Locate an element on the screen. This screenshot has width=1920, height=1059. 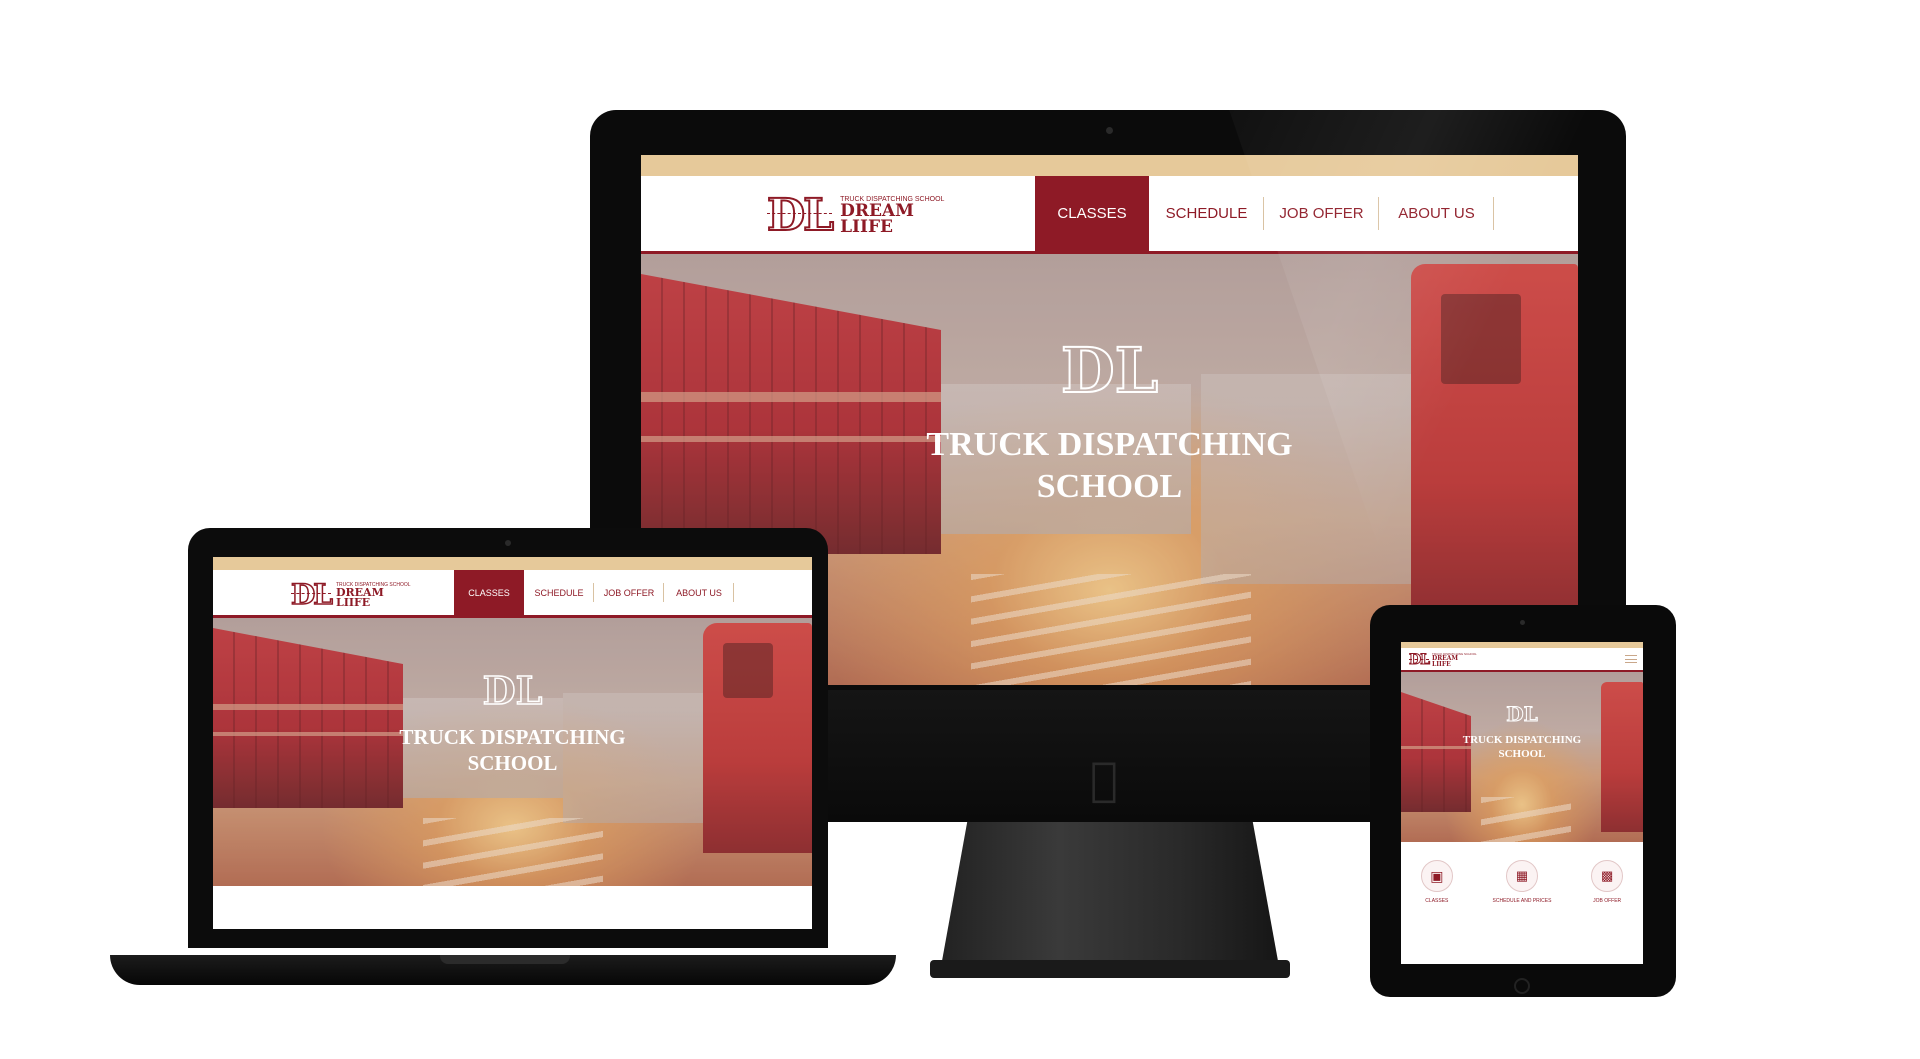
feature-label: CLASSES is located at coordinates (1437, 901).